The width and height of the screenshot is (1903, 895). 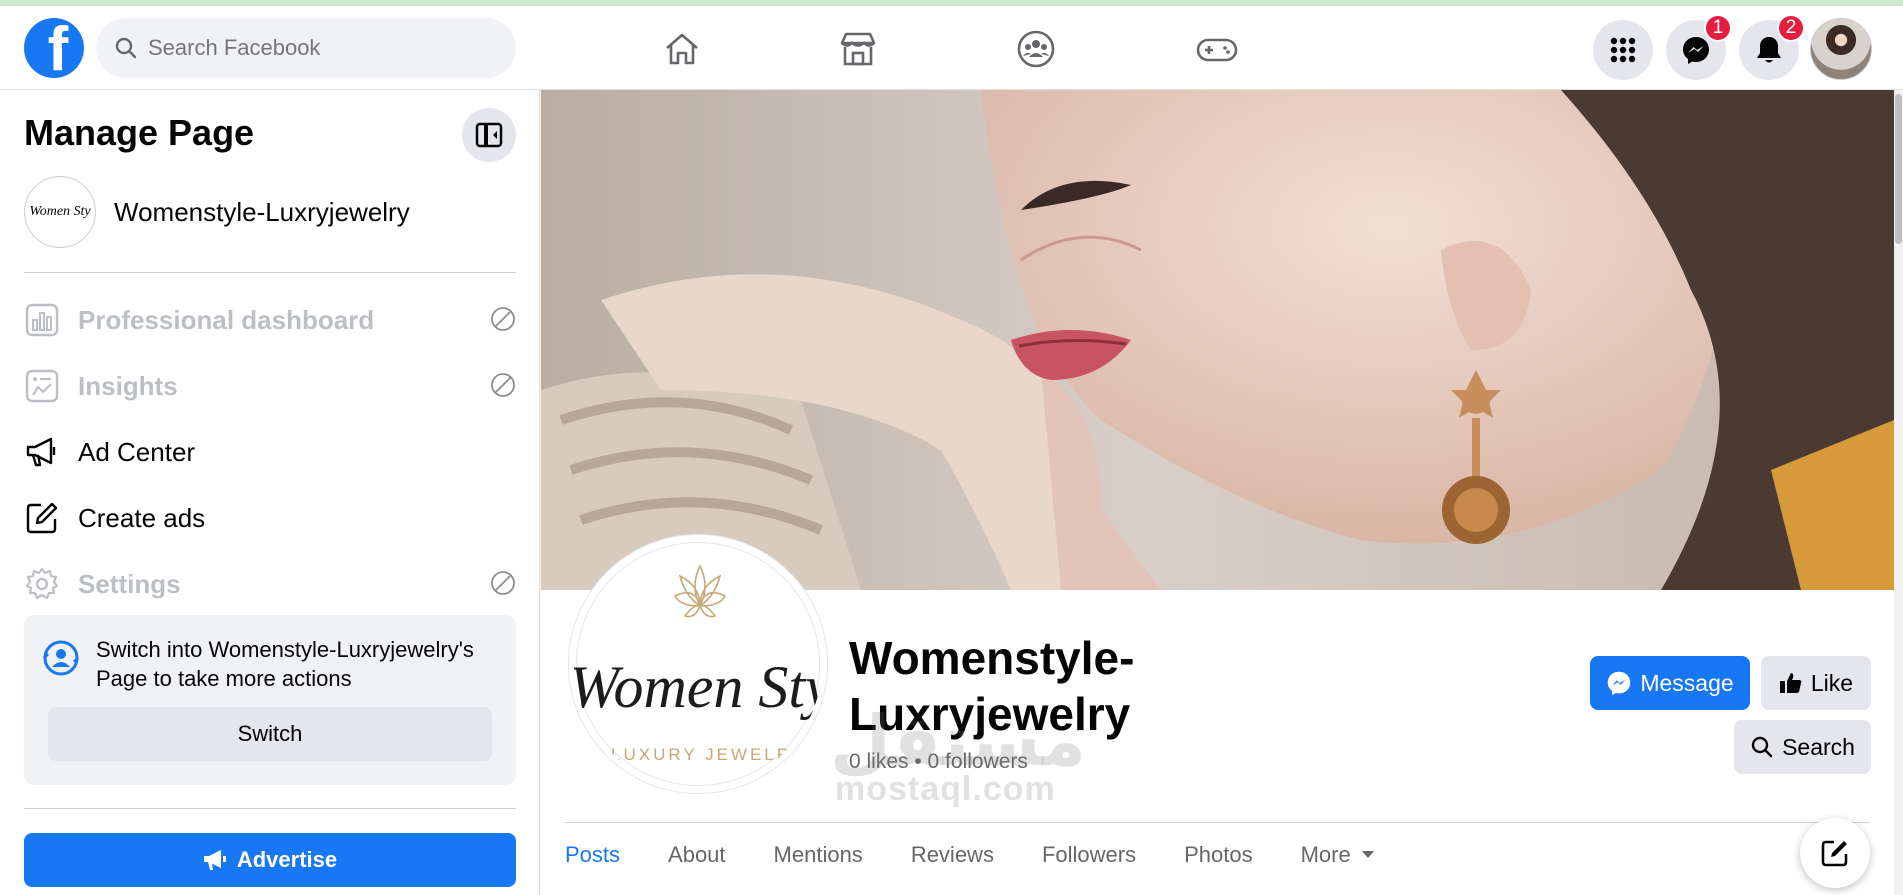 I want to click on switch-profile-icon, so click(x=61, y=660).